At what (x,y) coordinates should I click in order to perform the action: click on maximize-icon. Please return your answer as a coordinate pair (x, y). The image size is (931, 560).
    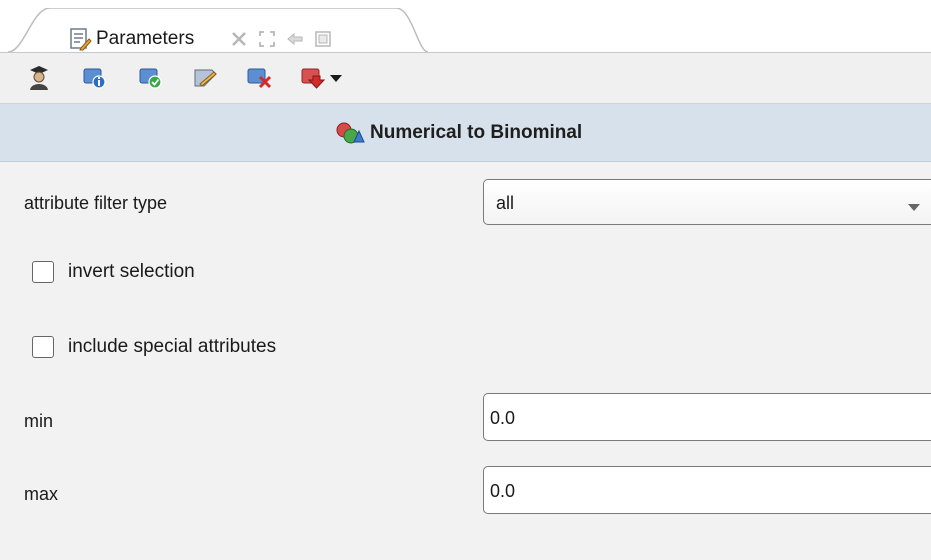
    Looking at the image, I should click on (267, 39).